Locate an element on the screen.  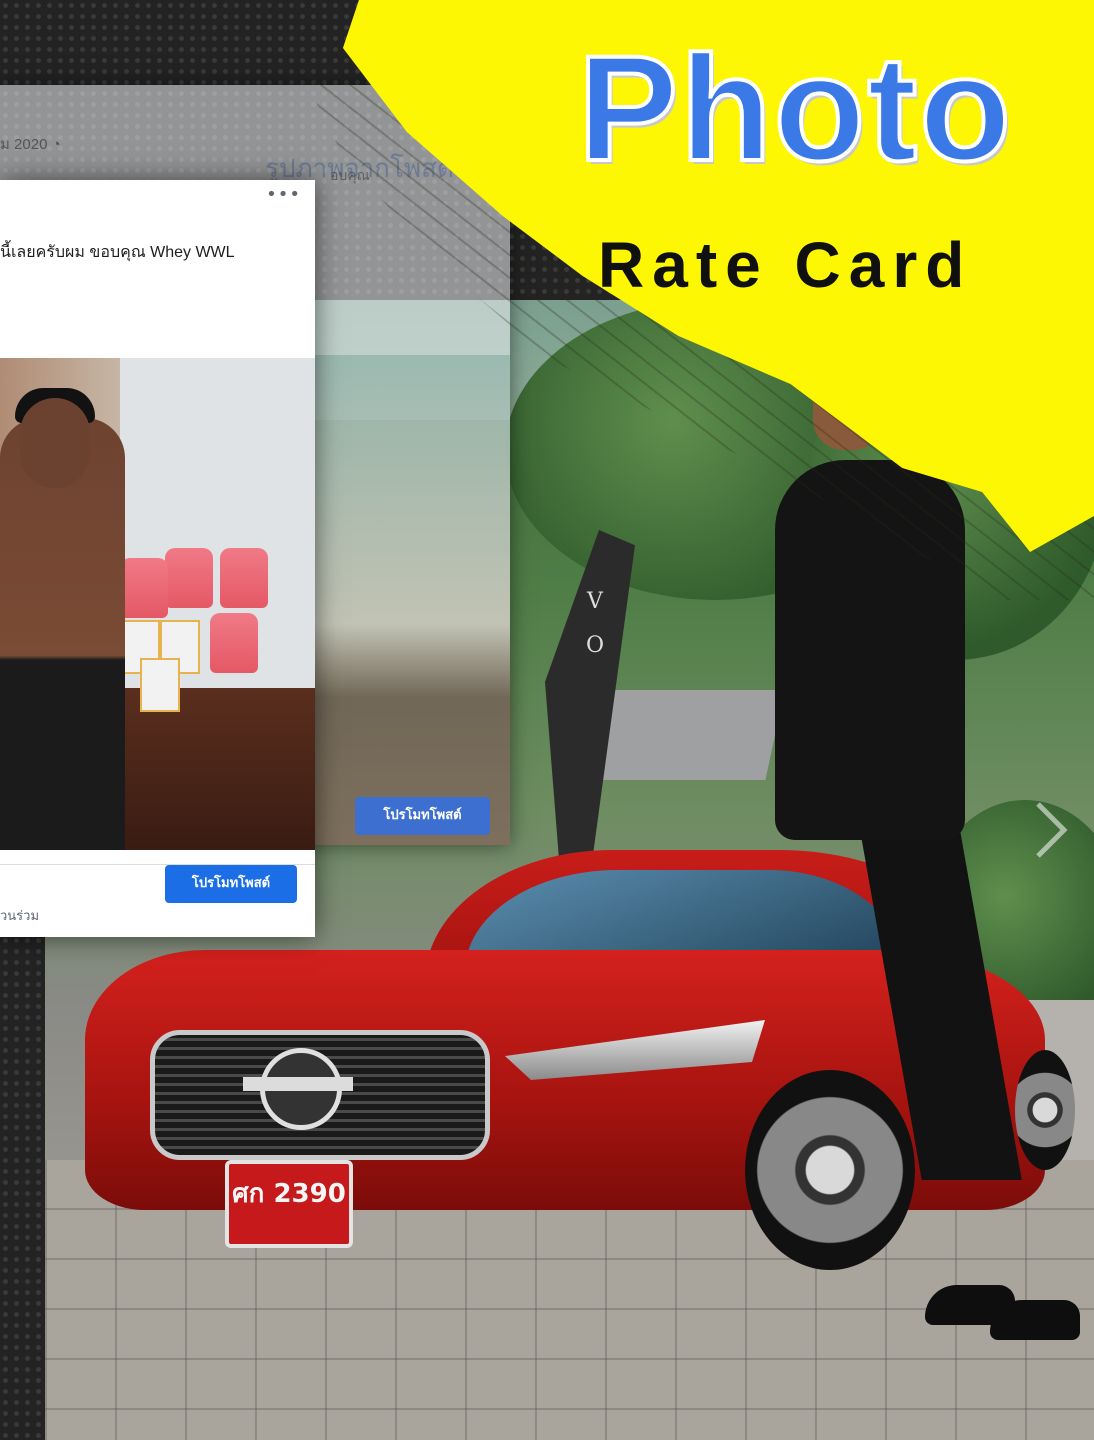
globe-icon: ◔ is located at coordinates (56, 144).